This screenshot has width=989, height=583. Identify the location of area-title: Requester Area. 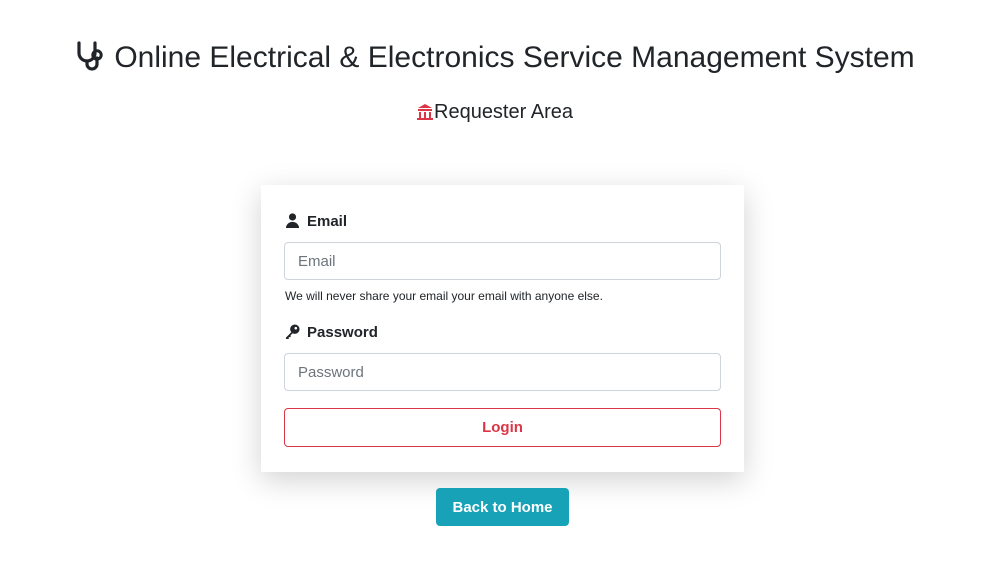
(494, 112).